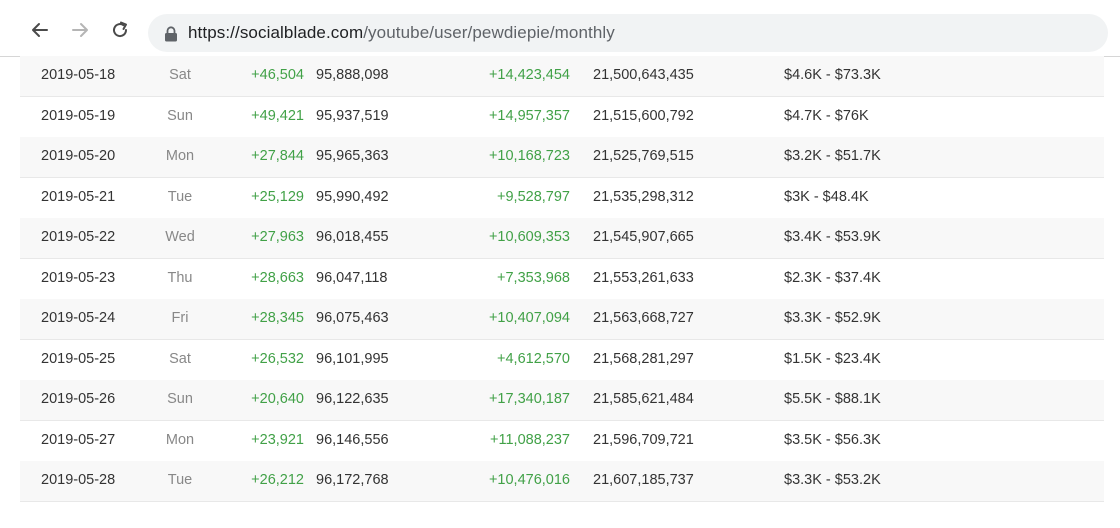  Describe the element at coordinates (832, 75) in the screenshot. I see `estimated-earnings-cell: $4.6K - $73.3K` at that location.